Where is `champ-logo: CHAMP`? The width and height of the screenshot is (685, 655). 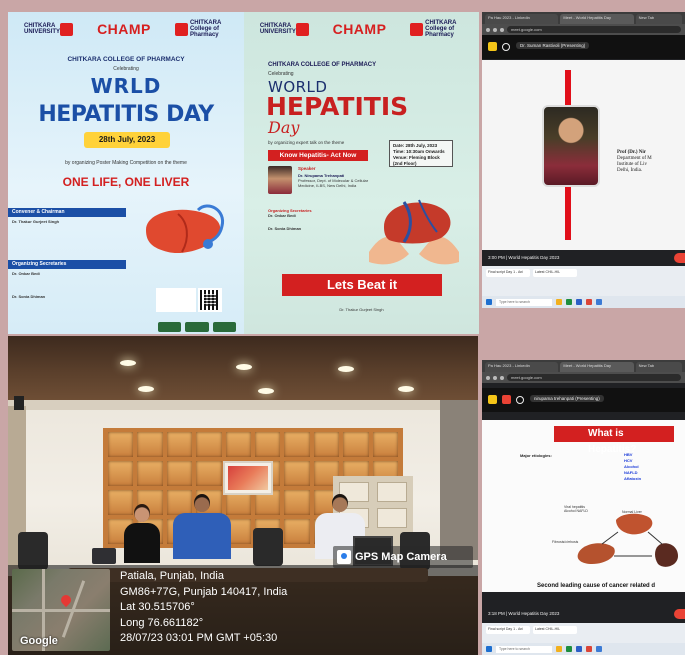
champ-logo: CHAMP is located at coordinates (359, 29).